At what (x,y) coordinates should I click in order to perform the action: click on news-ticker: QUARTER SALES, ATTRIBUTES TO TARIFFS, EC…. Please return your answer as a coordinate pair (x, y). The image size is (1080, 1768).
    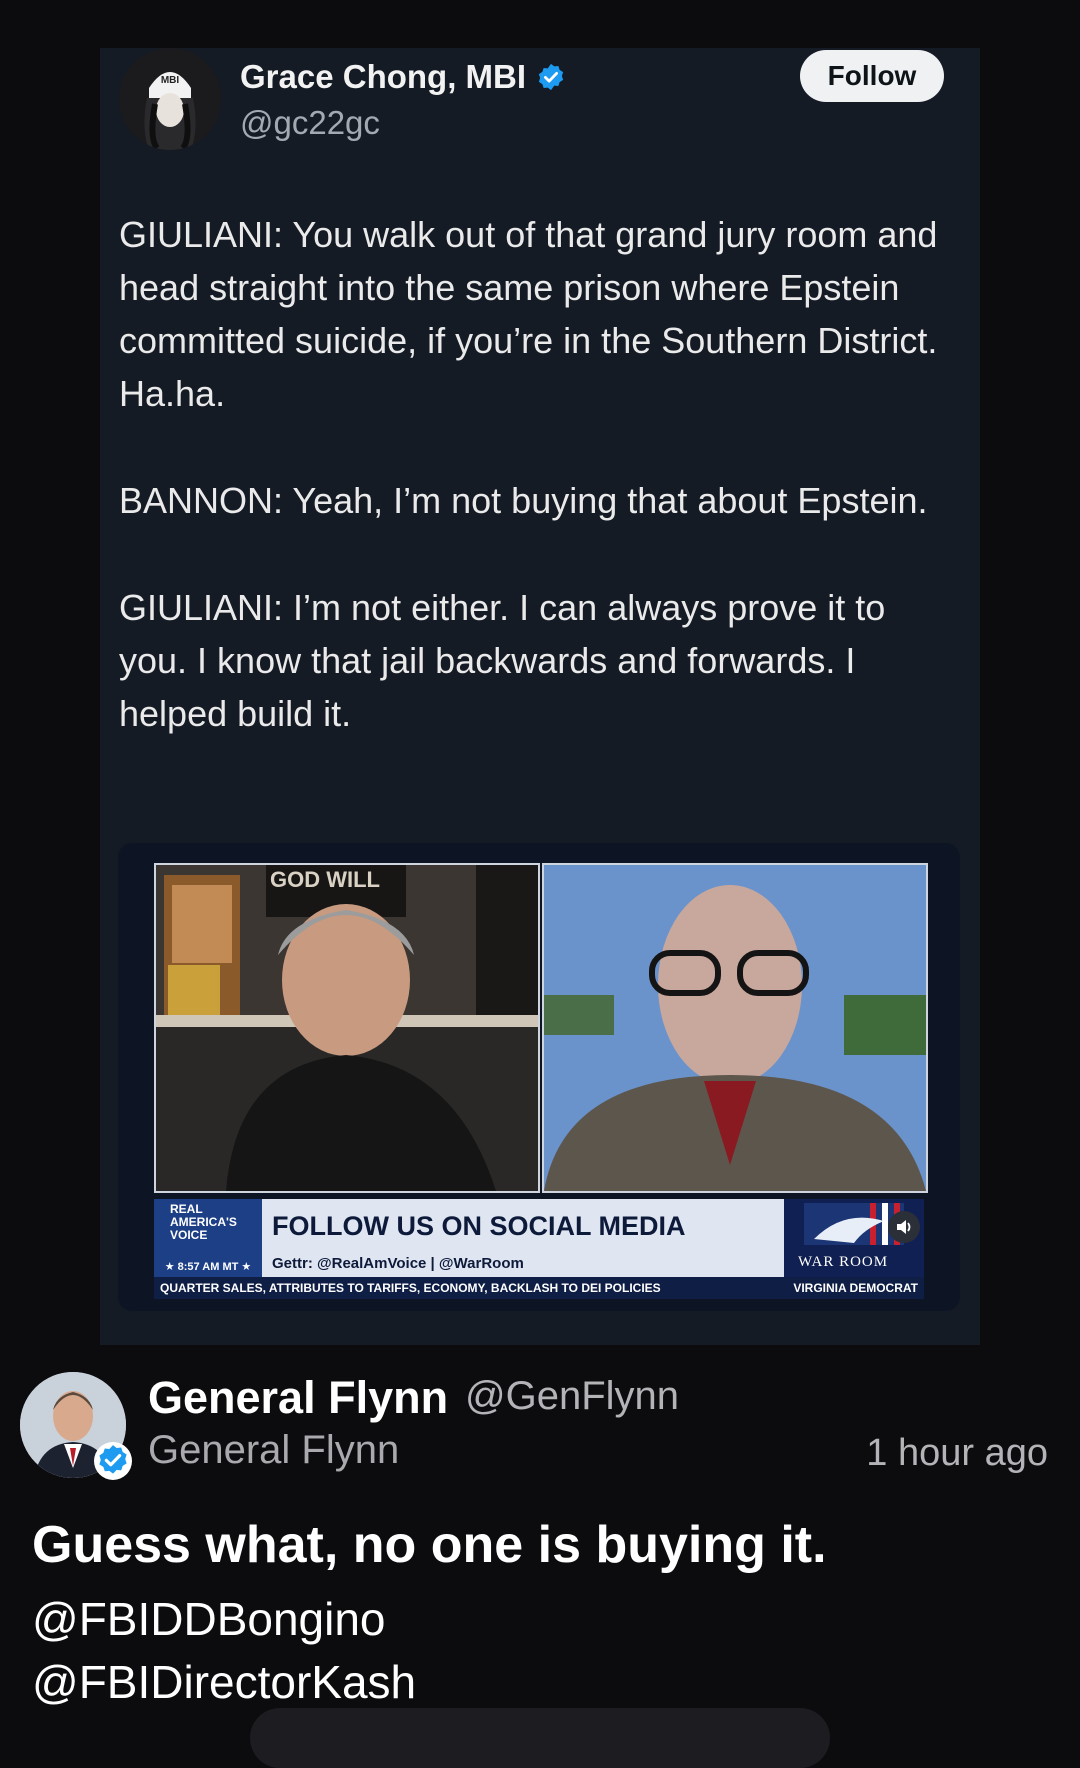
    Looking at the image, I should click on (539, 1288).